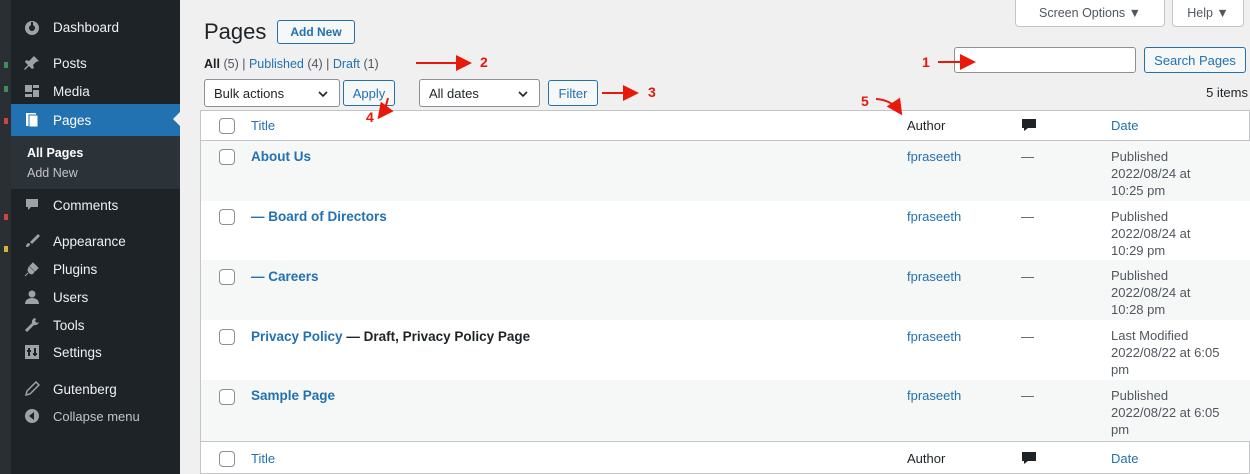 This screenshot has height=474, width=1250. What do you see at coordinates (32, 269) in the screenshot?
I see `plugin-icon` at bounding box center [32, 269].